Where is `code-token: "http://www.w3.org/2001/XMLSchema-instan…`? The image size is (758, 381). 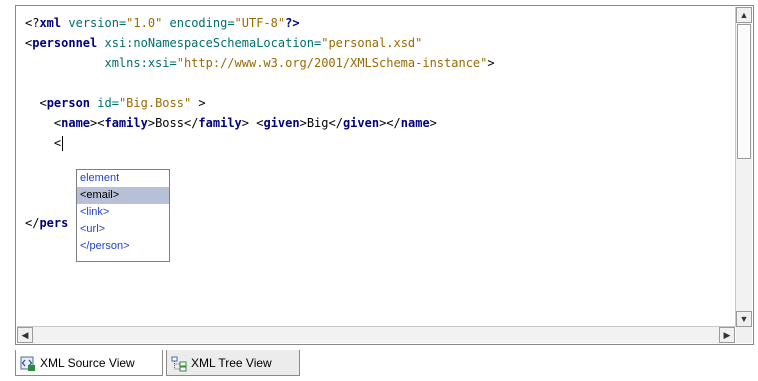 code-token: "http://www.w3.org/2001/XMLSchema-instan… is located at coordinates (332, 63).